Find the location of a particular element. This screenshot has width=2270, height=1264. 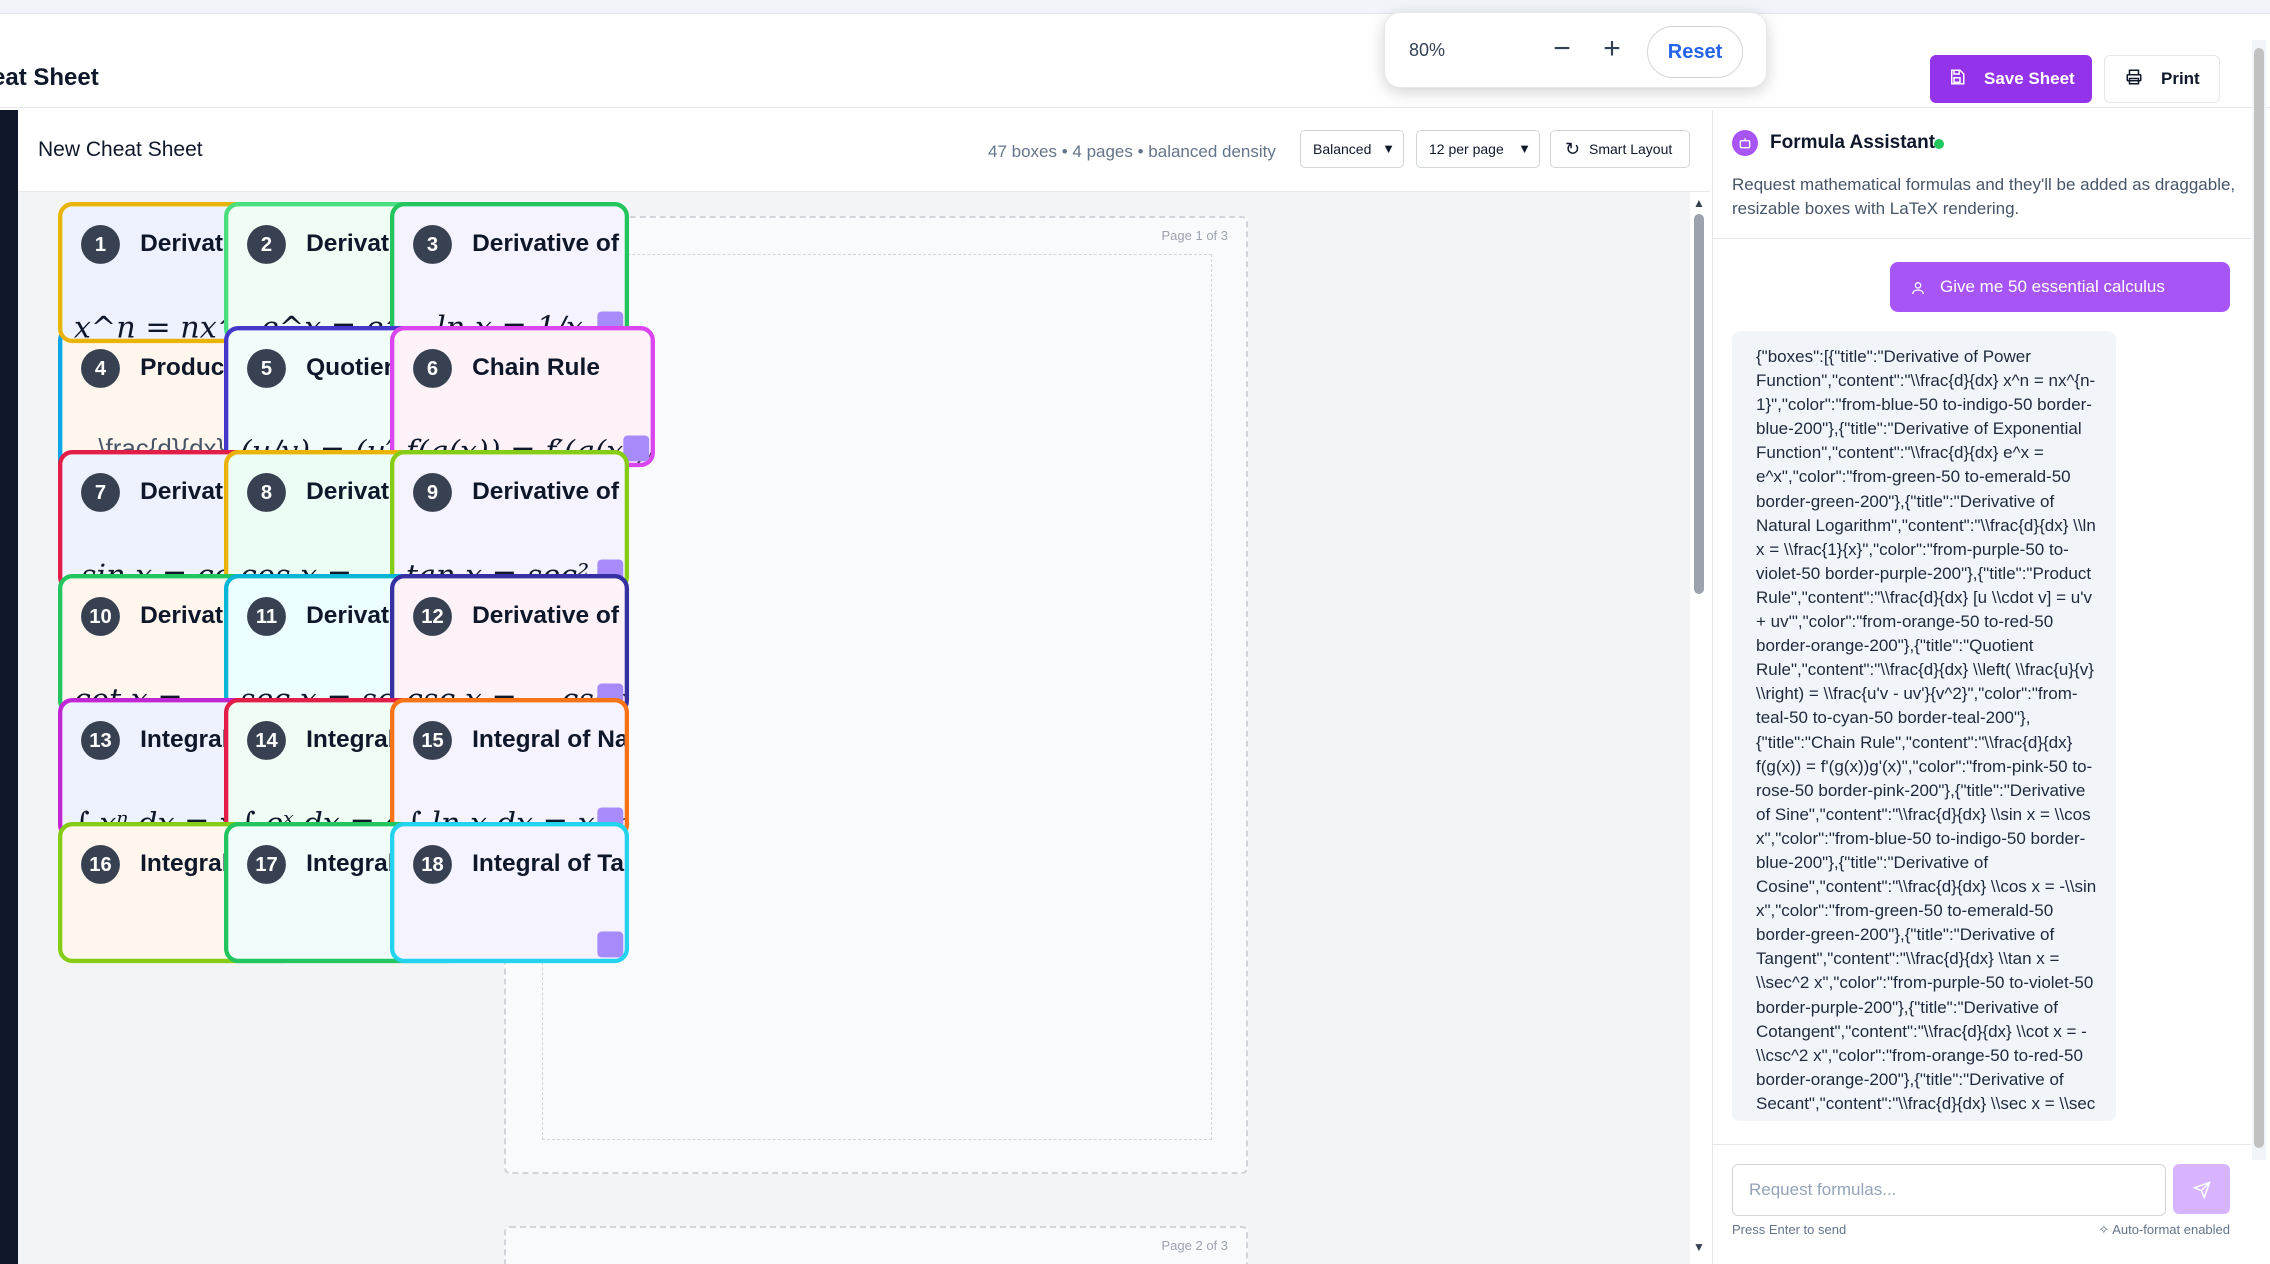

card-number: 13 is located at coordinates (100, 740).